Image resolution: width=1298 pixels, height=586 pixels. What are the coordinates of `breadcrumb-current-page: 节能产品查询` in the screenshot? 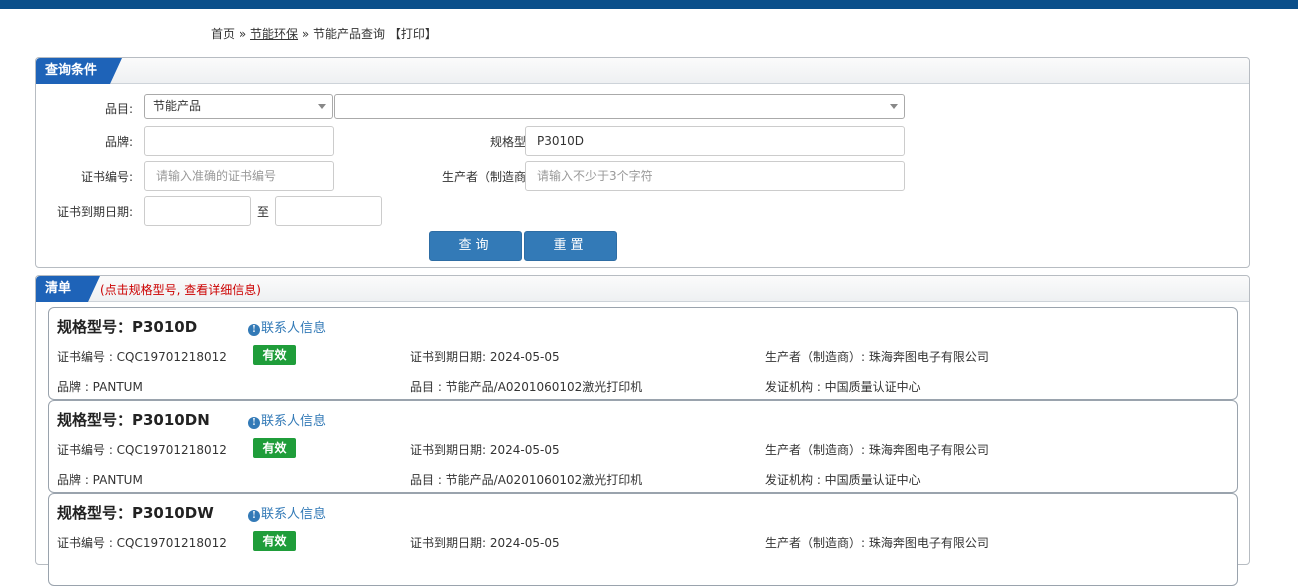 It's located at (349, 34).